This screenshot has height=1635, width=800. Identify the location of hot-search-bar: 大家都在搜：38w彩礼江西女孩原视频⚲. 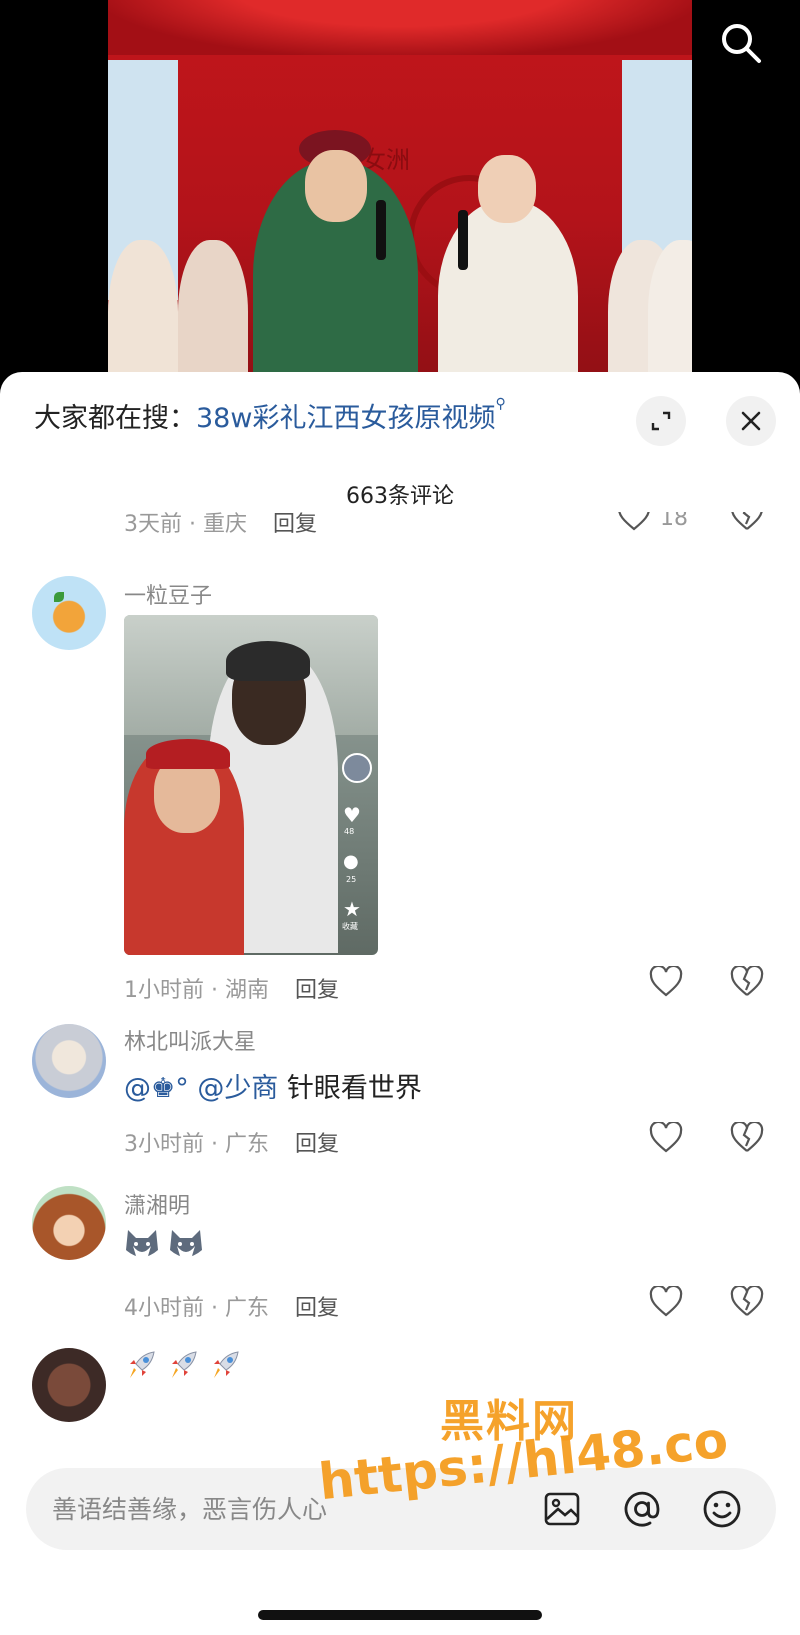
(270, 415).